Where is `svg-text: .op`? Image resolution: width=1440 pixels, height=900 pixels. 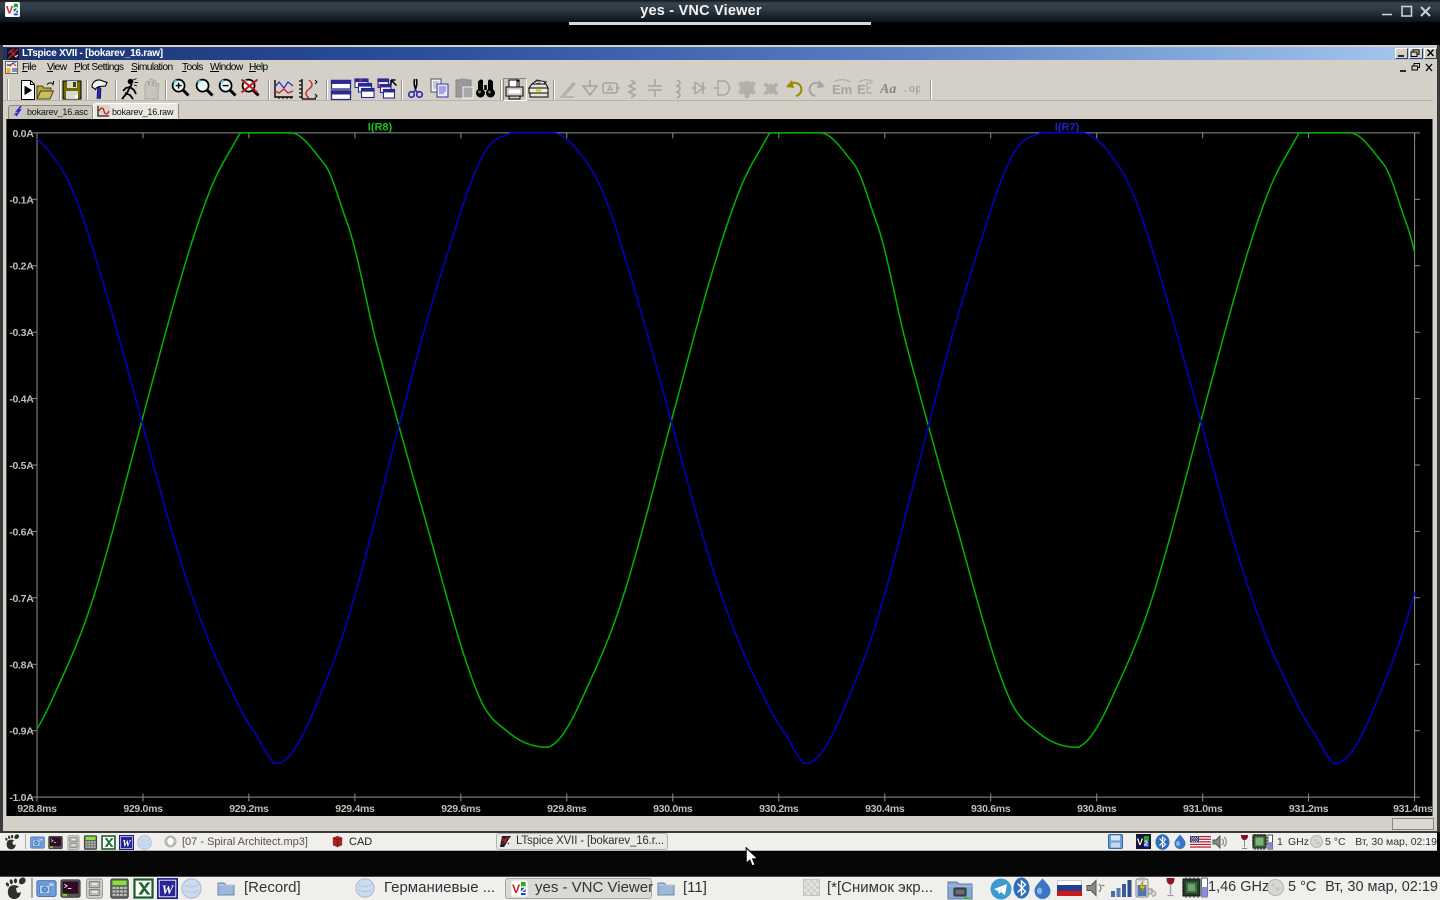
svg-text: .op is located at coordinates (911, 90).